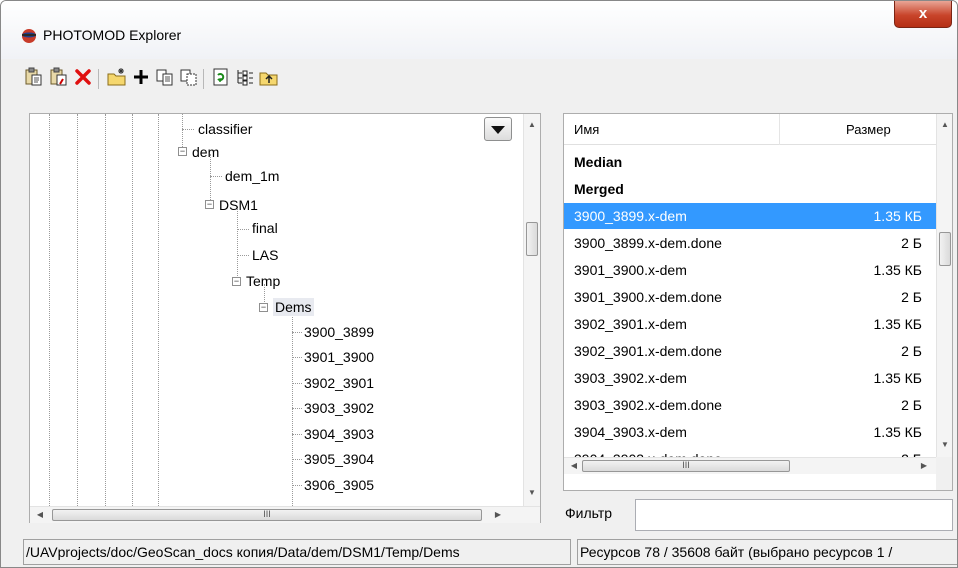  I want to click on new-folder-icon, so click(117, 77).